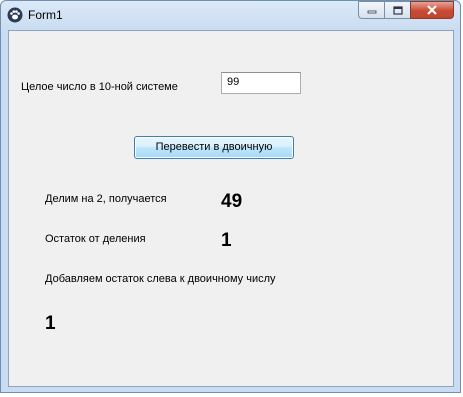 The height and width of the screenshot is (397, 463). Describe the element at coordinates (106, 199) in the screenshot. I see `divide-label: Делим на 2, получается` at that location.